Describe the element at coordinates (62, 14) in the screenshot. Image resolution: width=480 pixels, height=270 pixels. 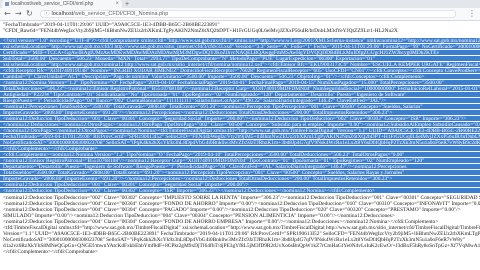
I see `url-host: localhost` at that location.